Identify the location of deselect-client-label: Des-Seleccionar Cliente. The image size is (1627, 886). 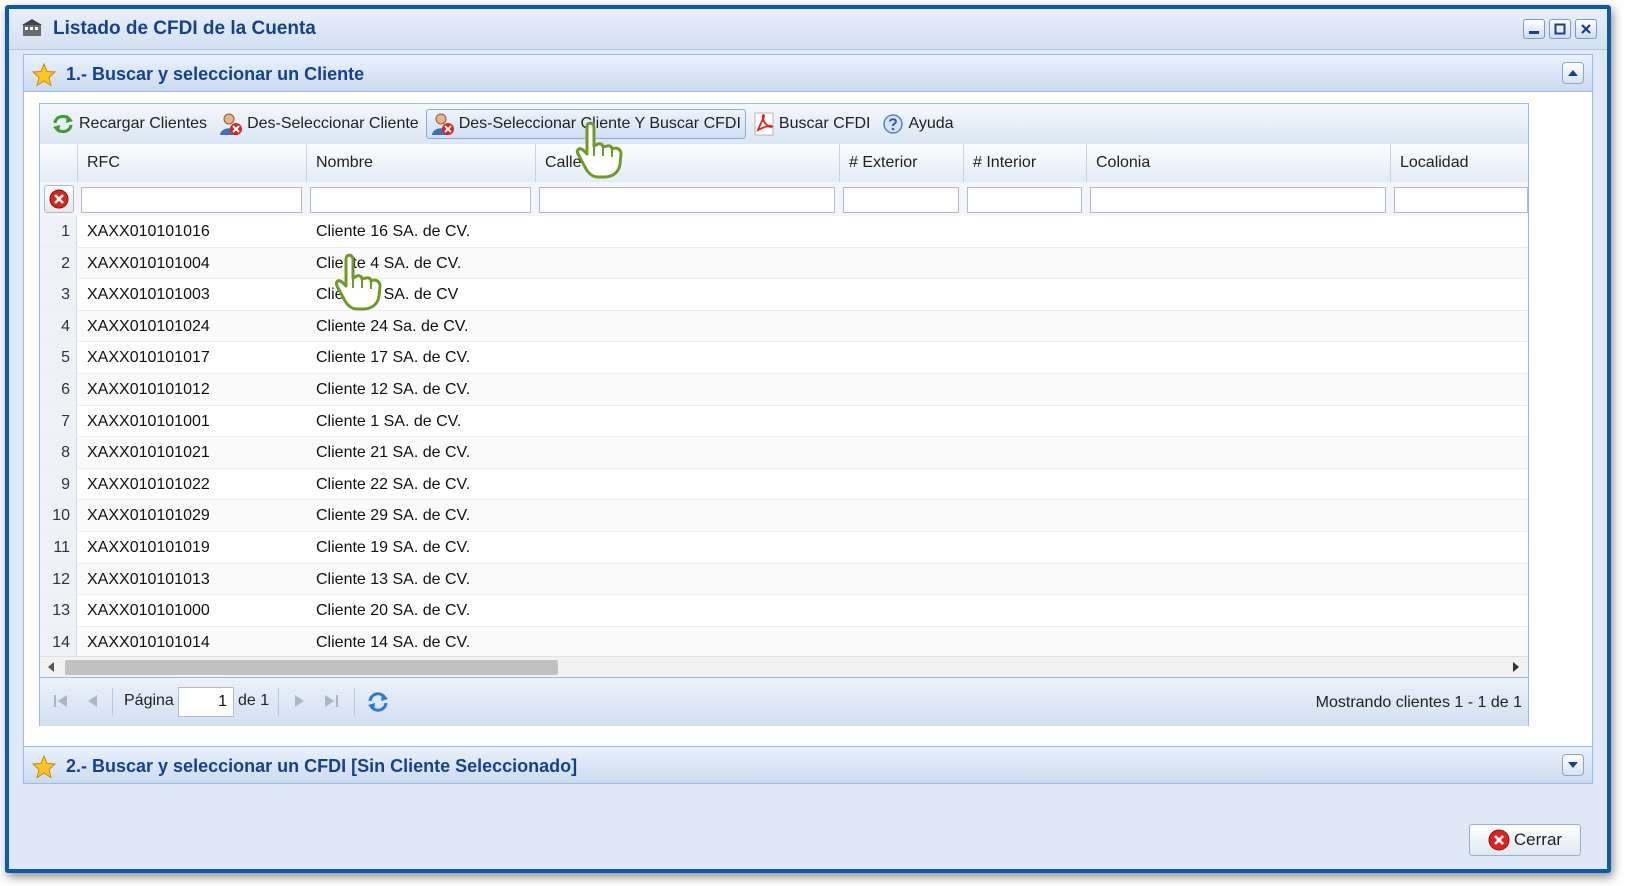
(333, 123).